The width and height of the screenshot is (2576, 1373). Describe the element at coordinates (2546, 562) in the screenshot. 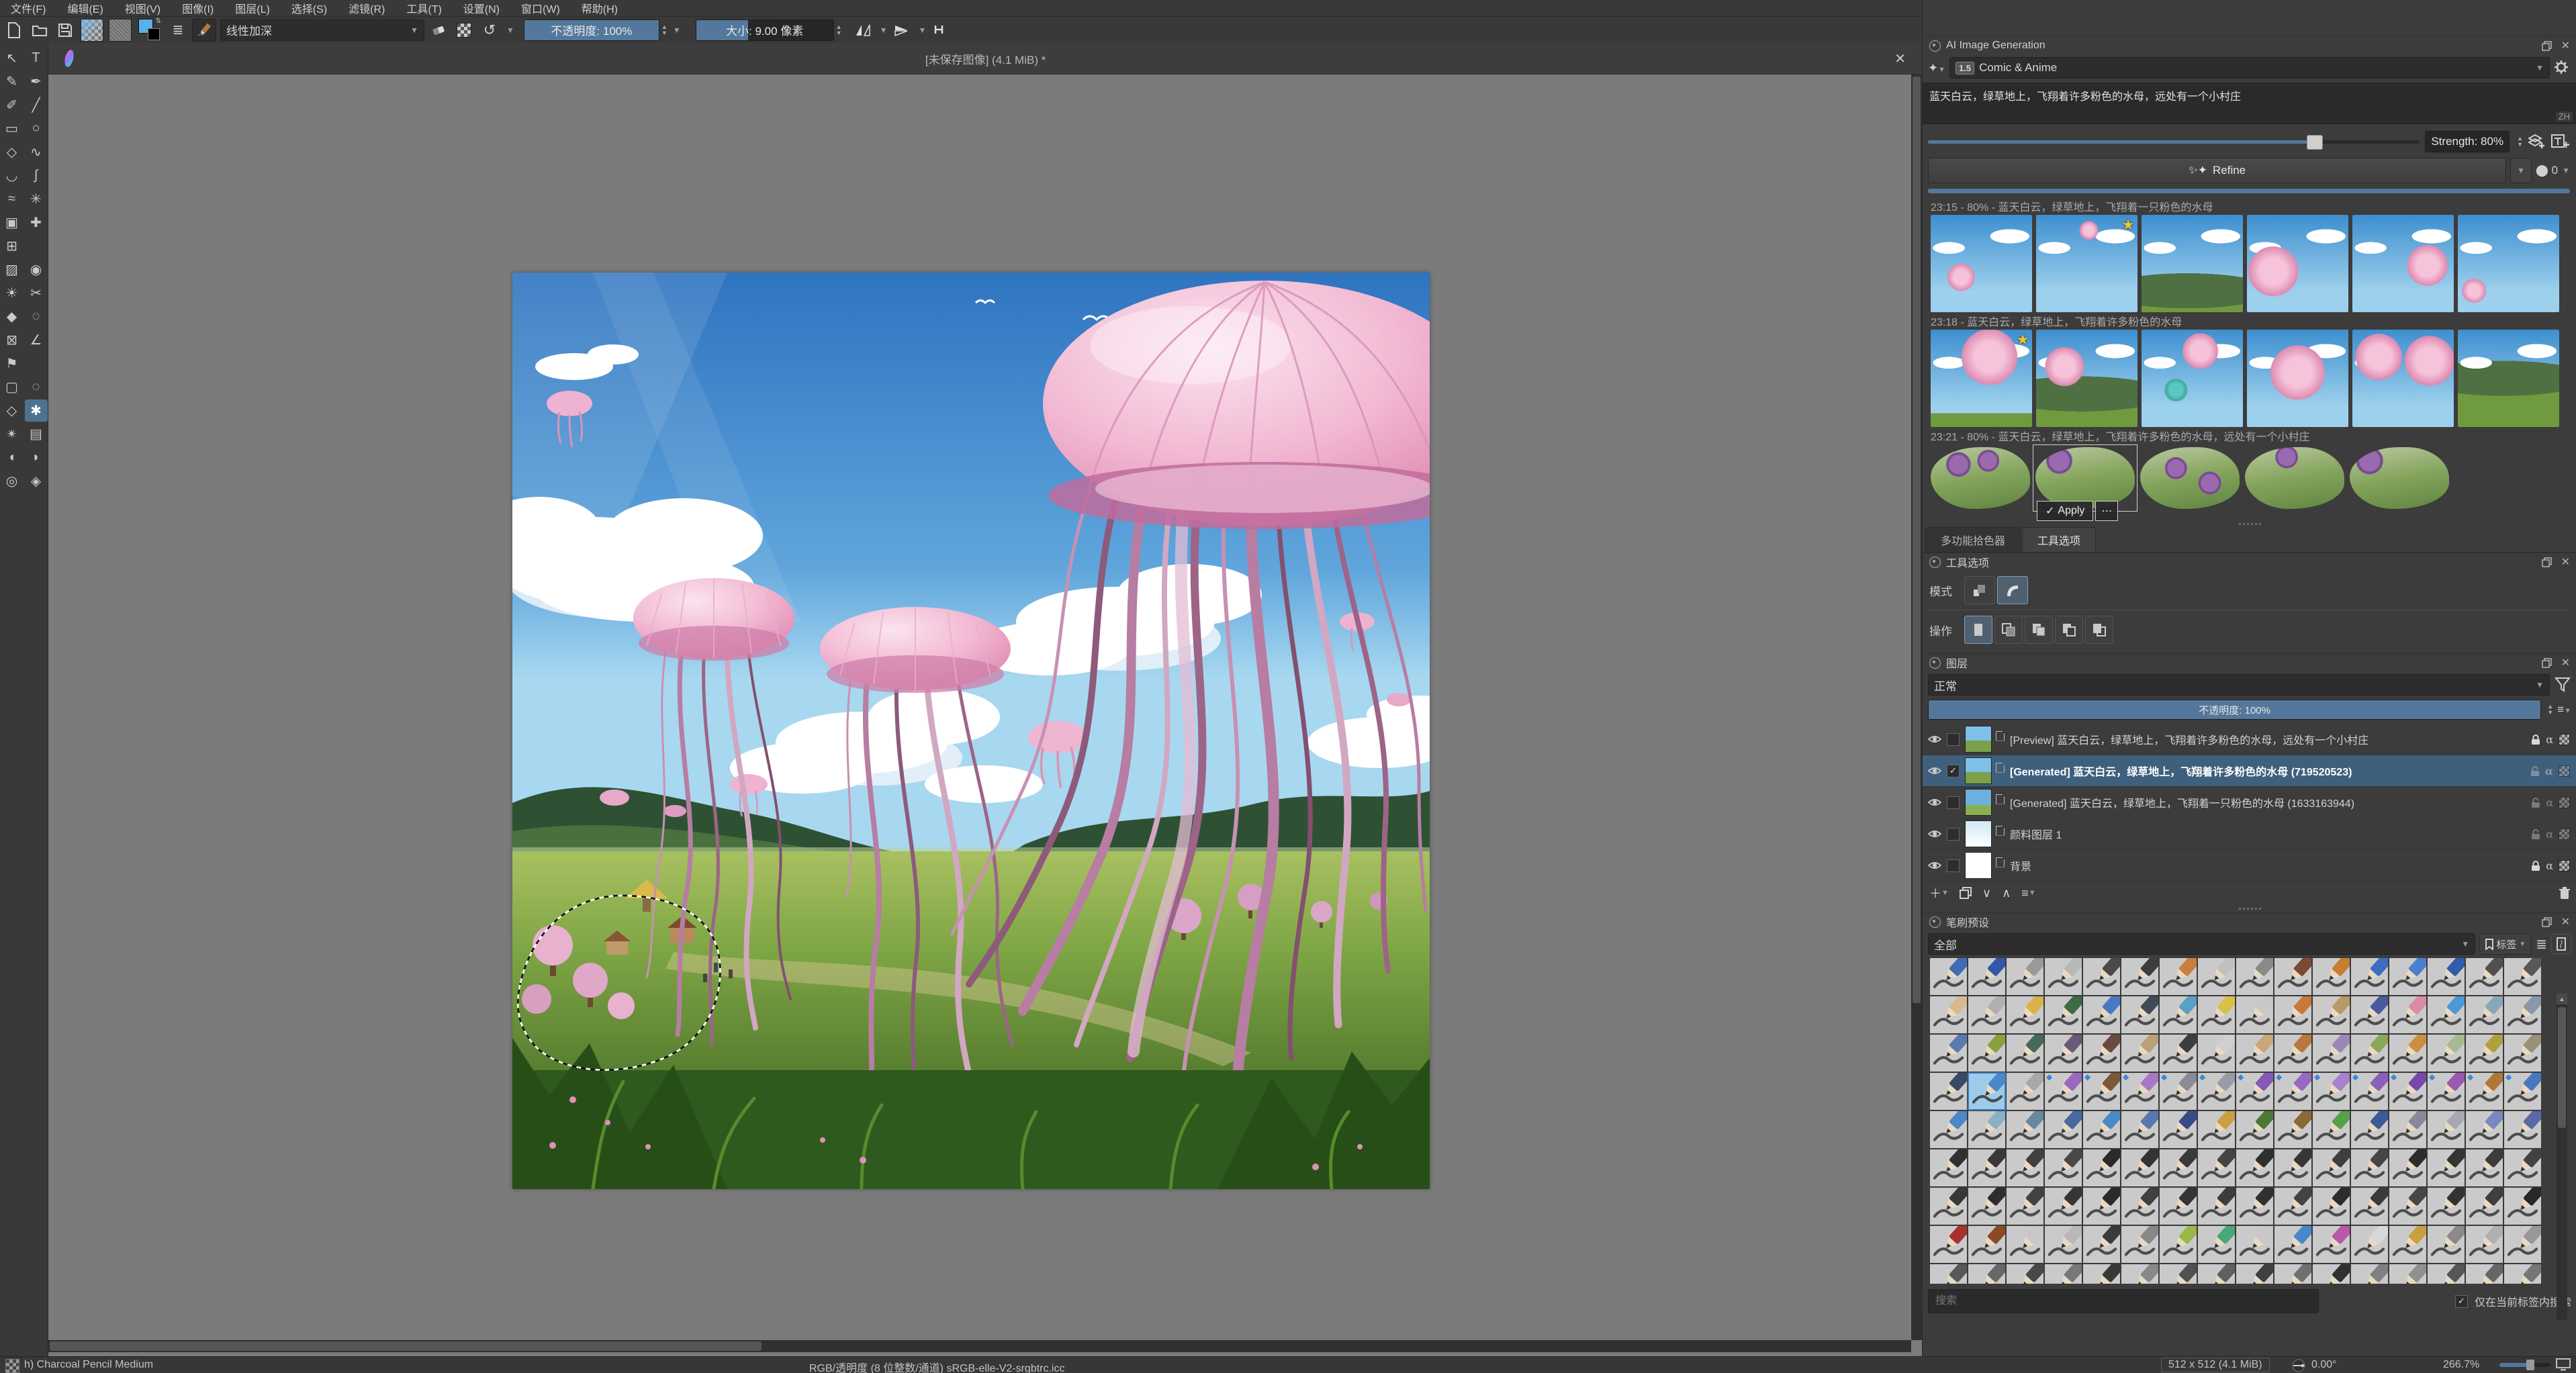

I see `float-docker-icon` at that location.